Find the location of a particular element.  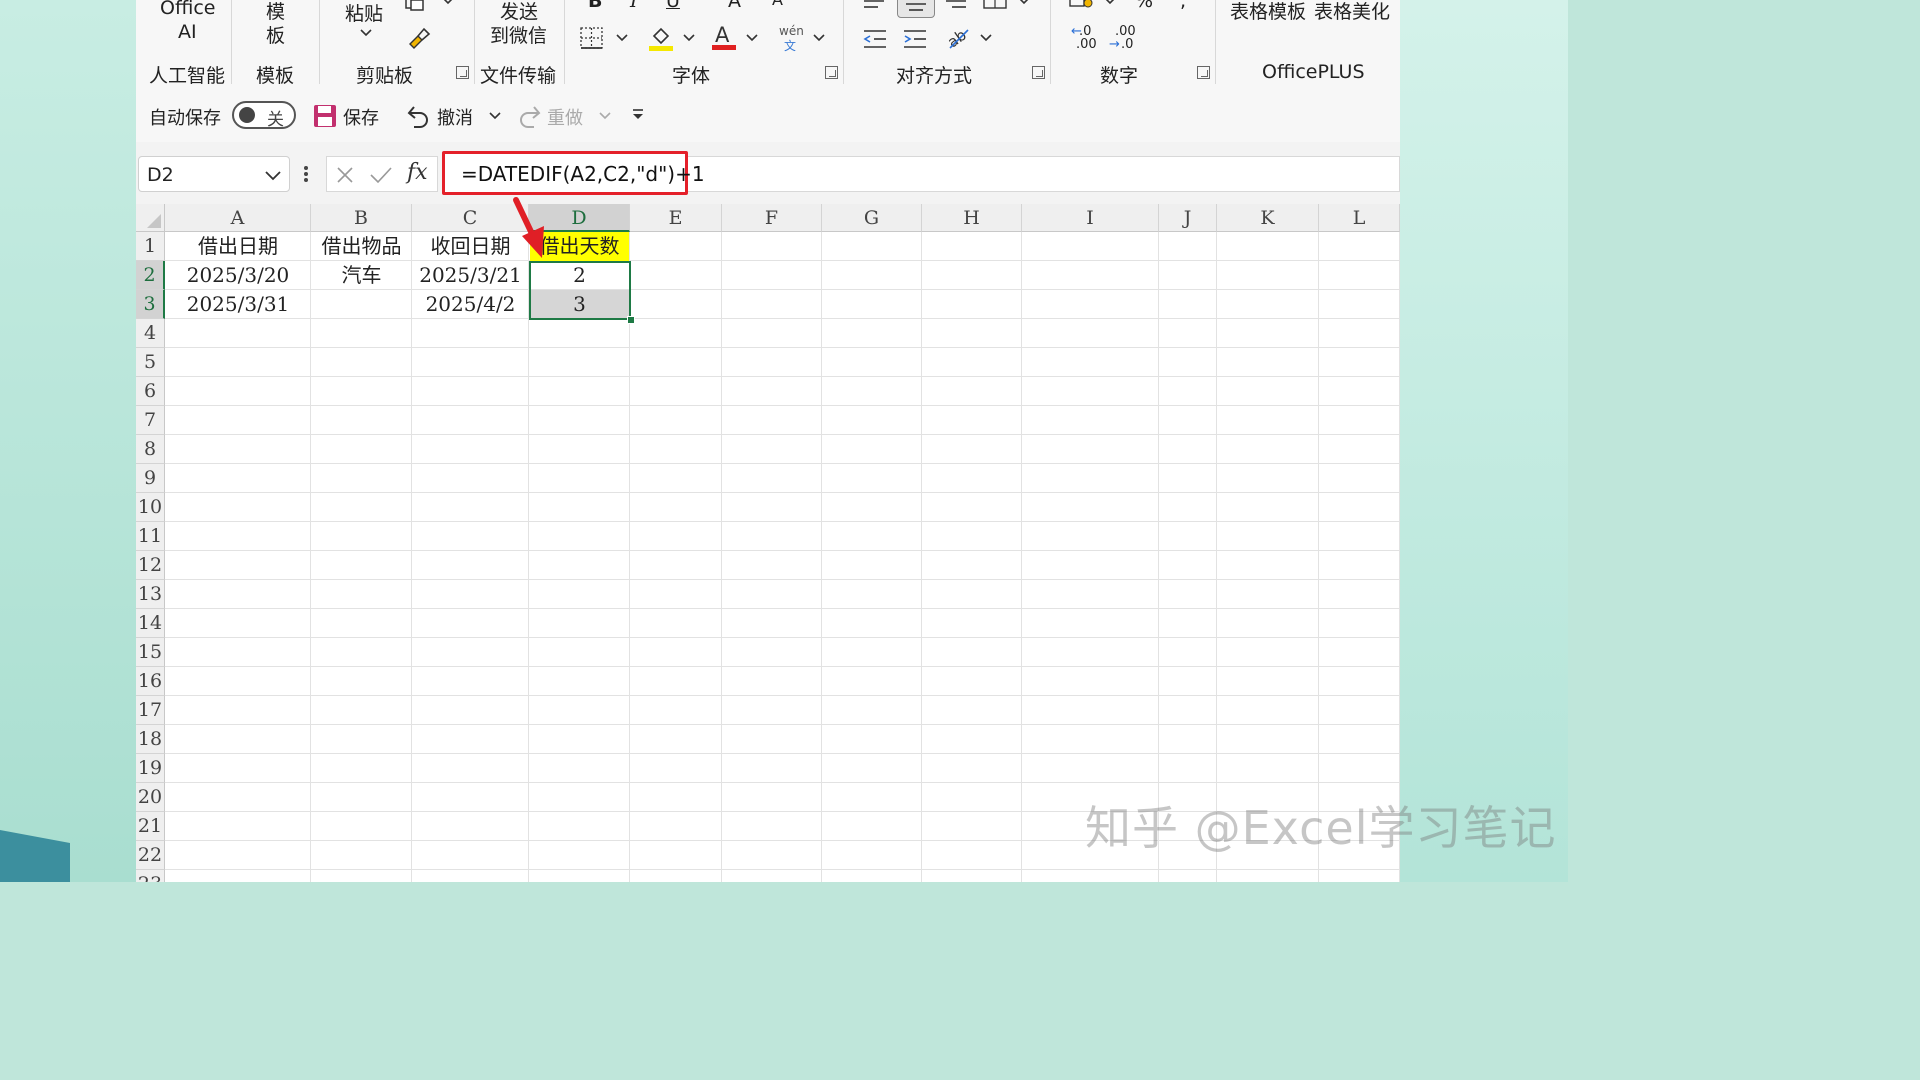

cell-b1: 借出物品 is located at coordinates (361, 246).